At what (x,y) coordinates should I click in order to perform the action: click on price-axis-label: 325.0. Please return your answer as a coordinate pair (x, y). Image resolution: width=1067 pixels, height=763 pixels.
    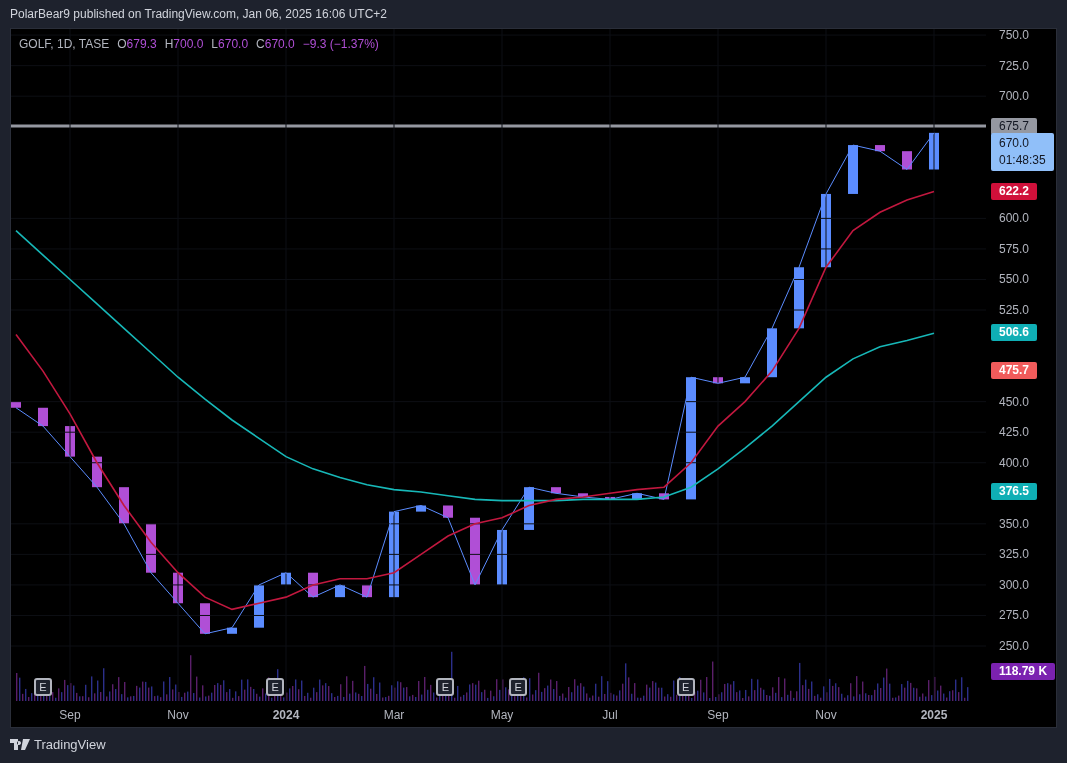
    Looking at the image, I should click on (1014, 554).